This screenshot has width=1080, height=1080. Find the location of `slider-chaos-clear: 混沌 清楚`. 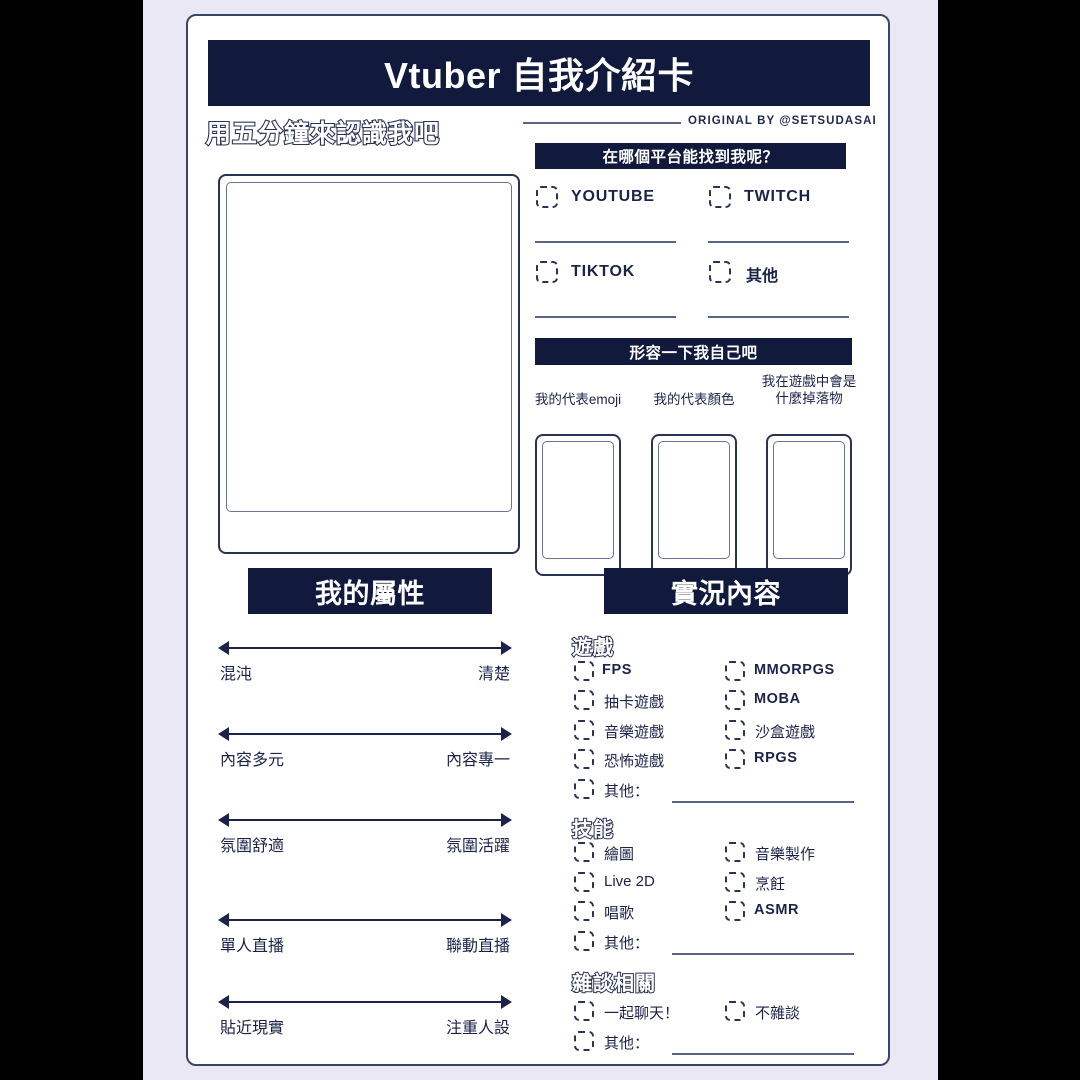

slider-chaos-clear: 混沌 清楚 is located at coordinates (365, 661).